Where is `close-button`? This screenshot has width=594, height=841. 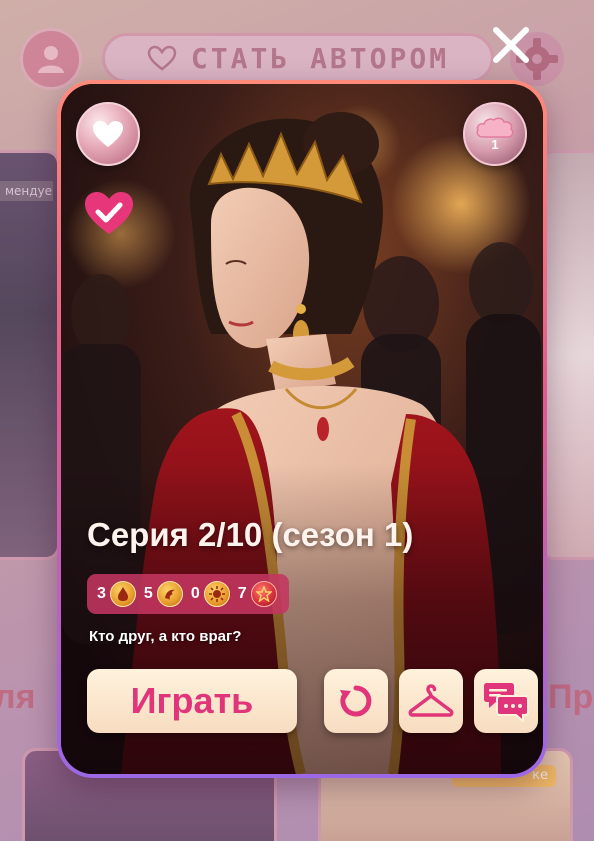
close-button is located at coordinates (511, 45).